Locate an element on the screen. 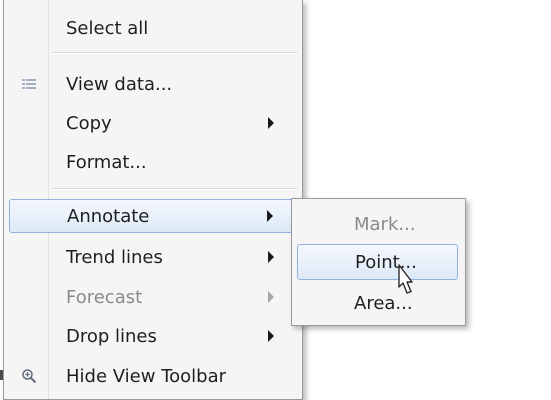  menu-item-label: Annotate is located at coordinates (108, 216).